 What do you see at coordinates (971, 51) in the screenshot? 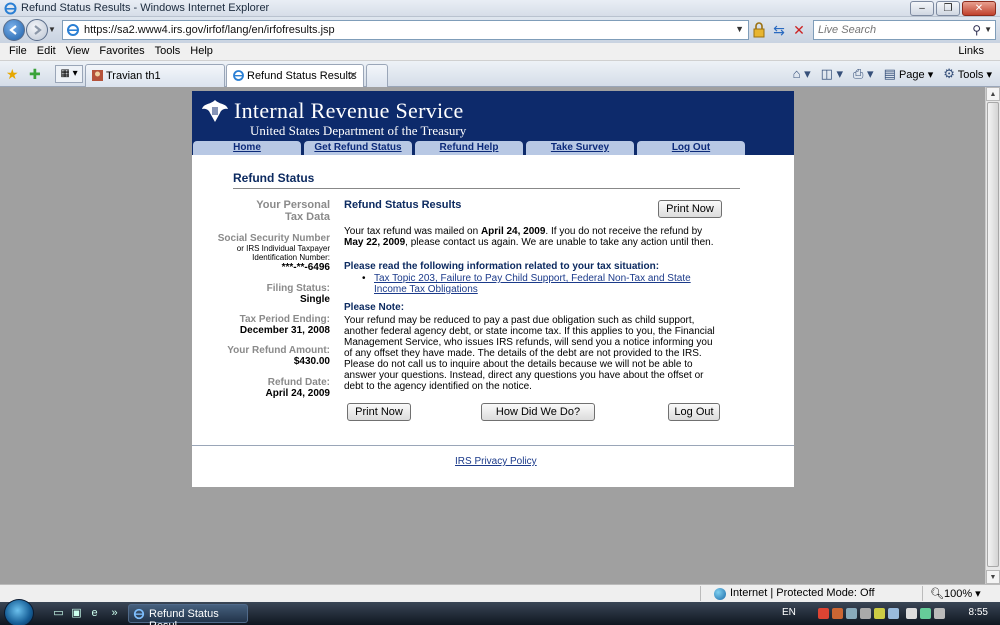
I see `links-toolbar: Links` at bounding box center [971, 51].